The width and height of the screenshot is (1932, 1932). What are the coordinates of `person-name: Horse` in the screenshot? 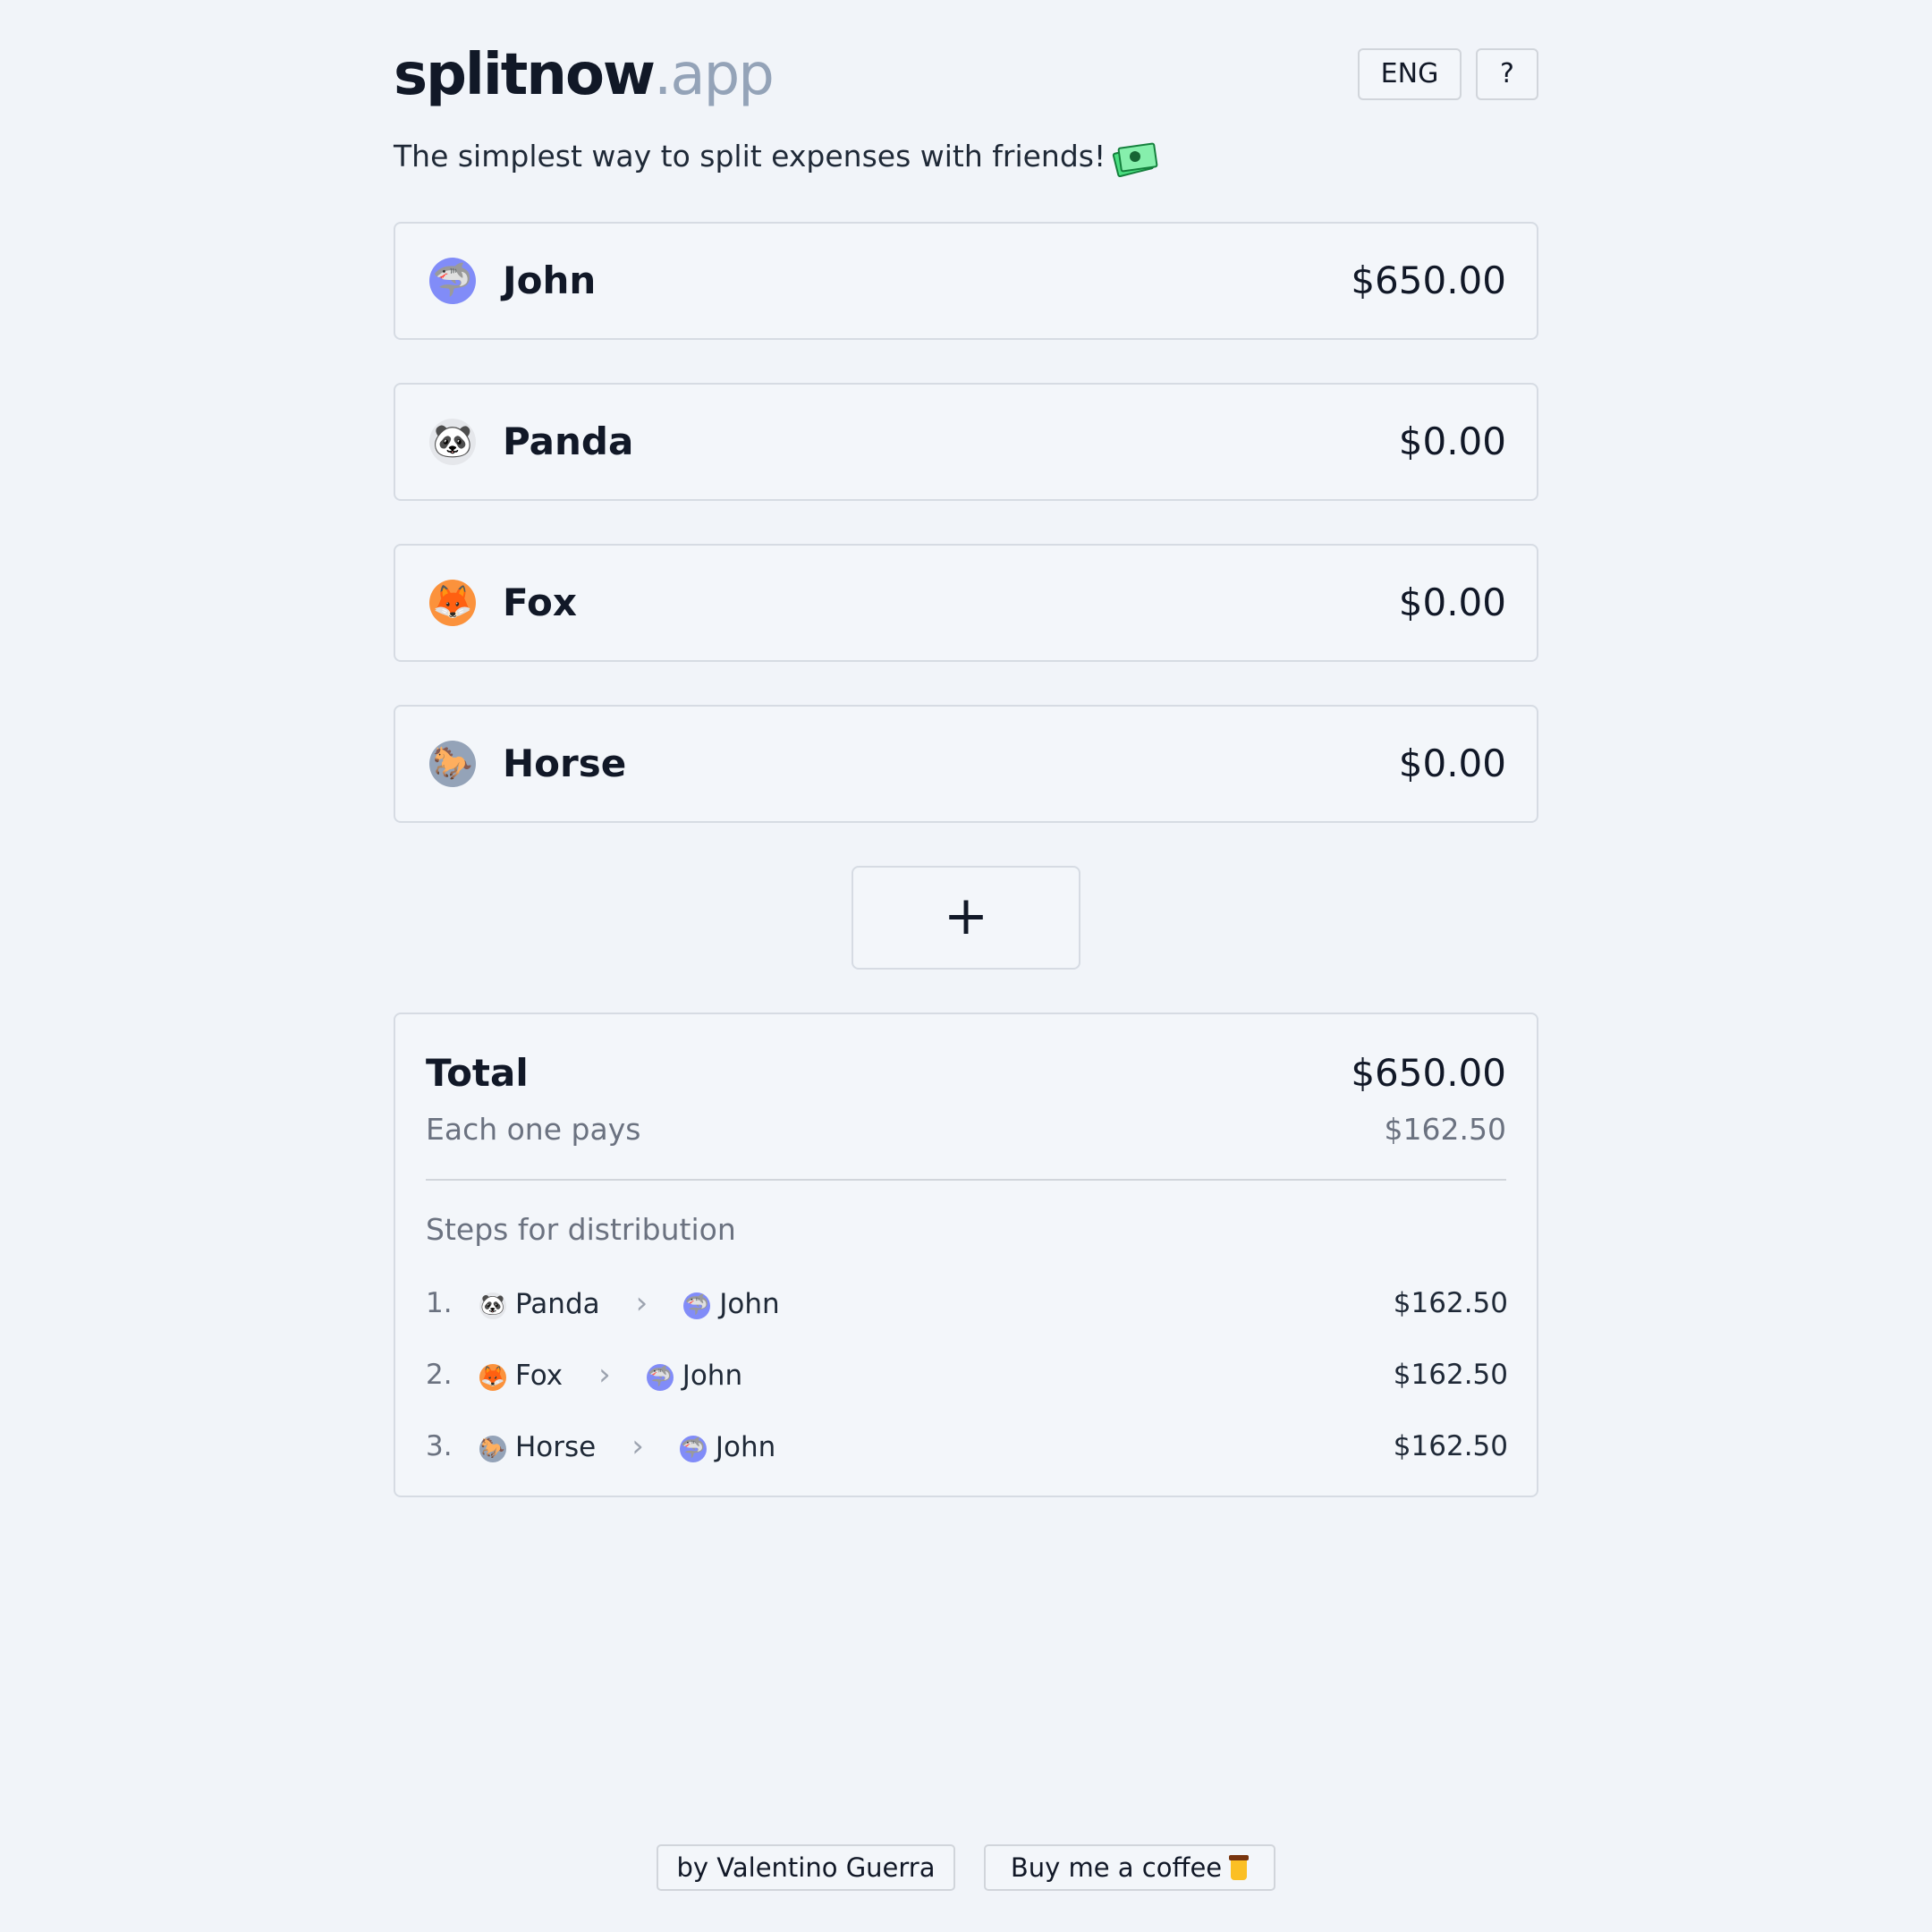 It's located at (565, 763).